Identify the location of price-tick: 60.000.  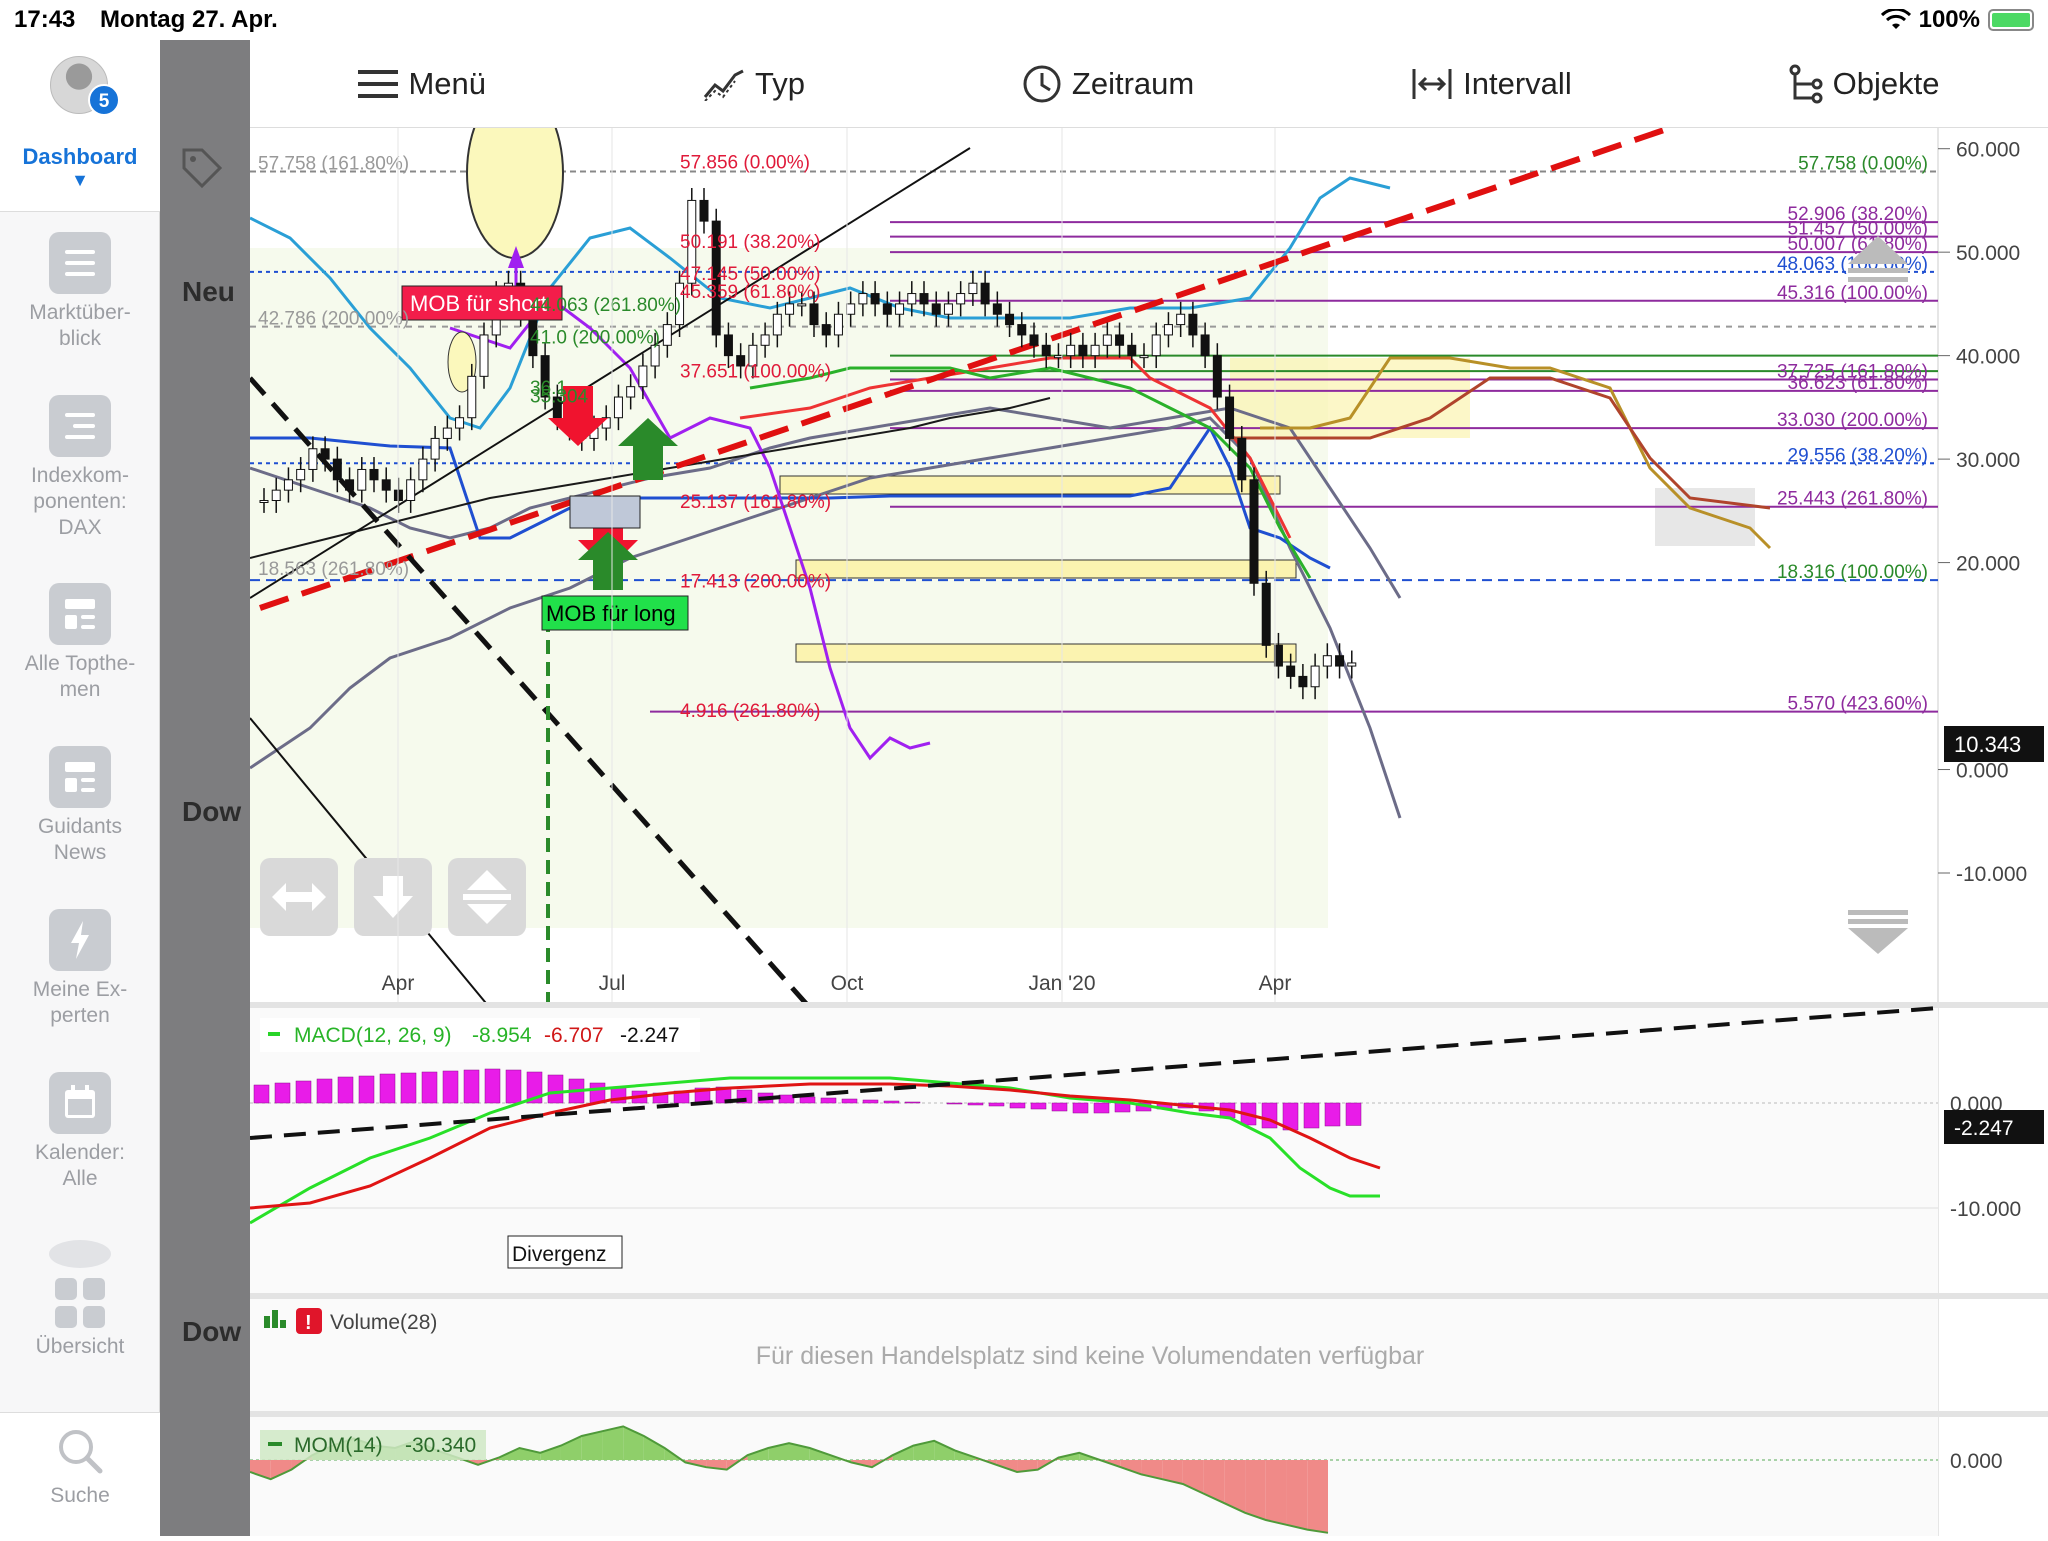
(1988, 150).